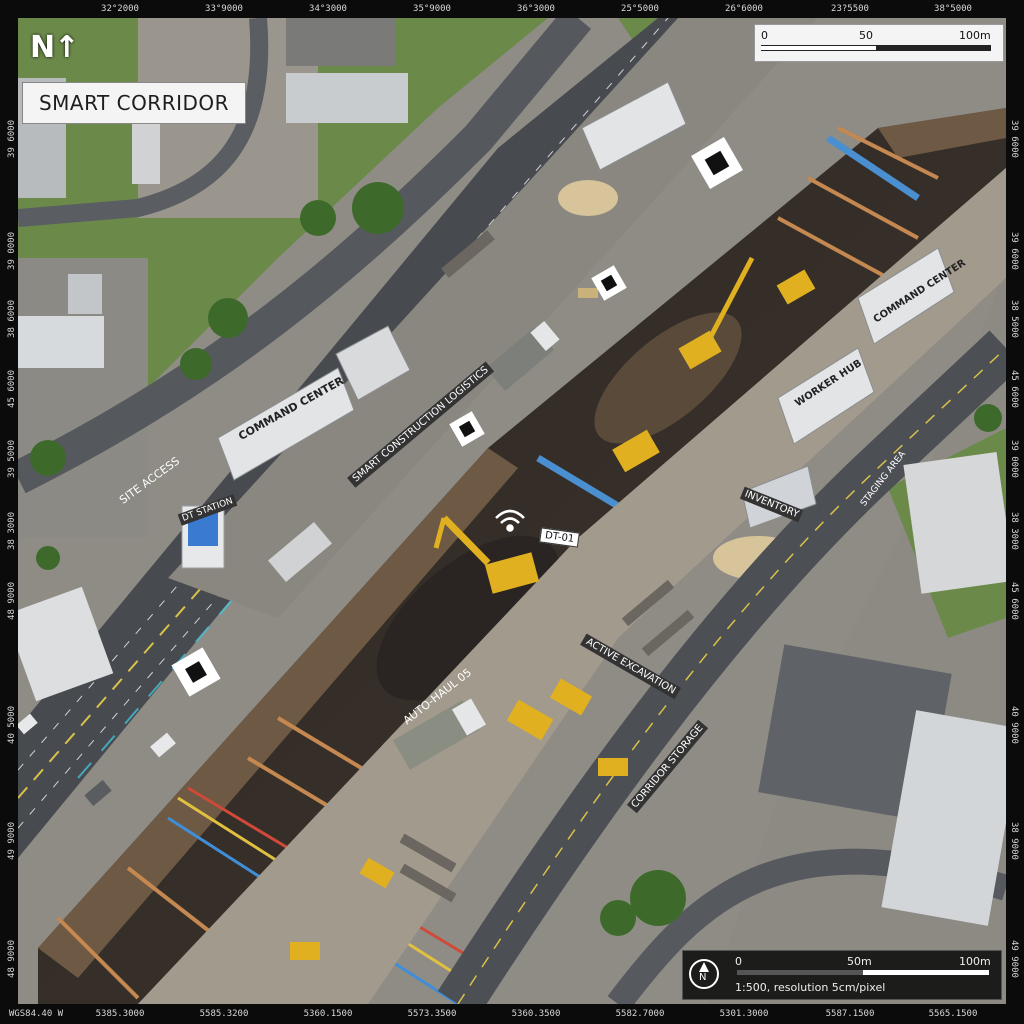 The width and height of the screenshot is (1024, 1024). Describe the element at coordinates (12, 139) in the screenshot. I see `coord-left: 39 6000` at that location.